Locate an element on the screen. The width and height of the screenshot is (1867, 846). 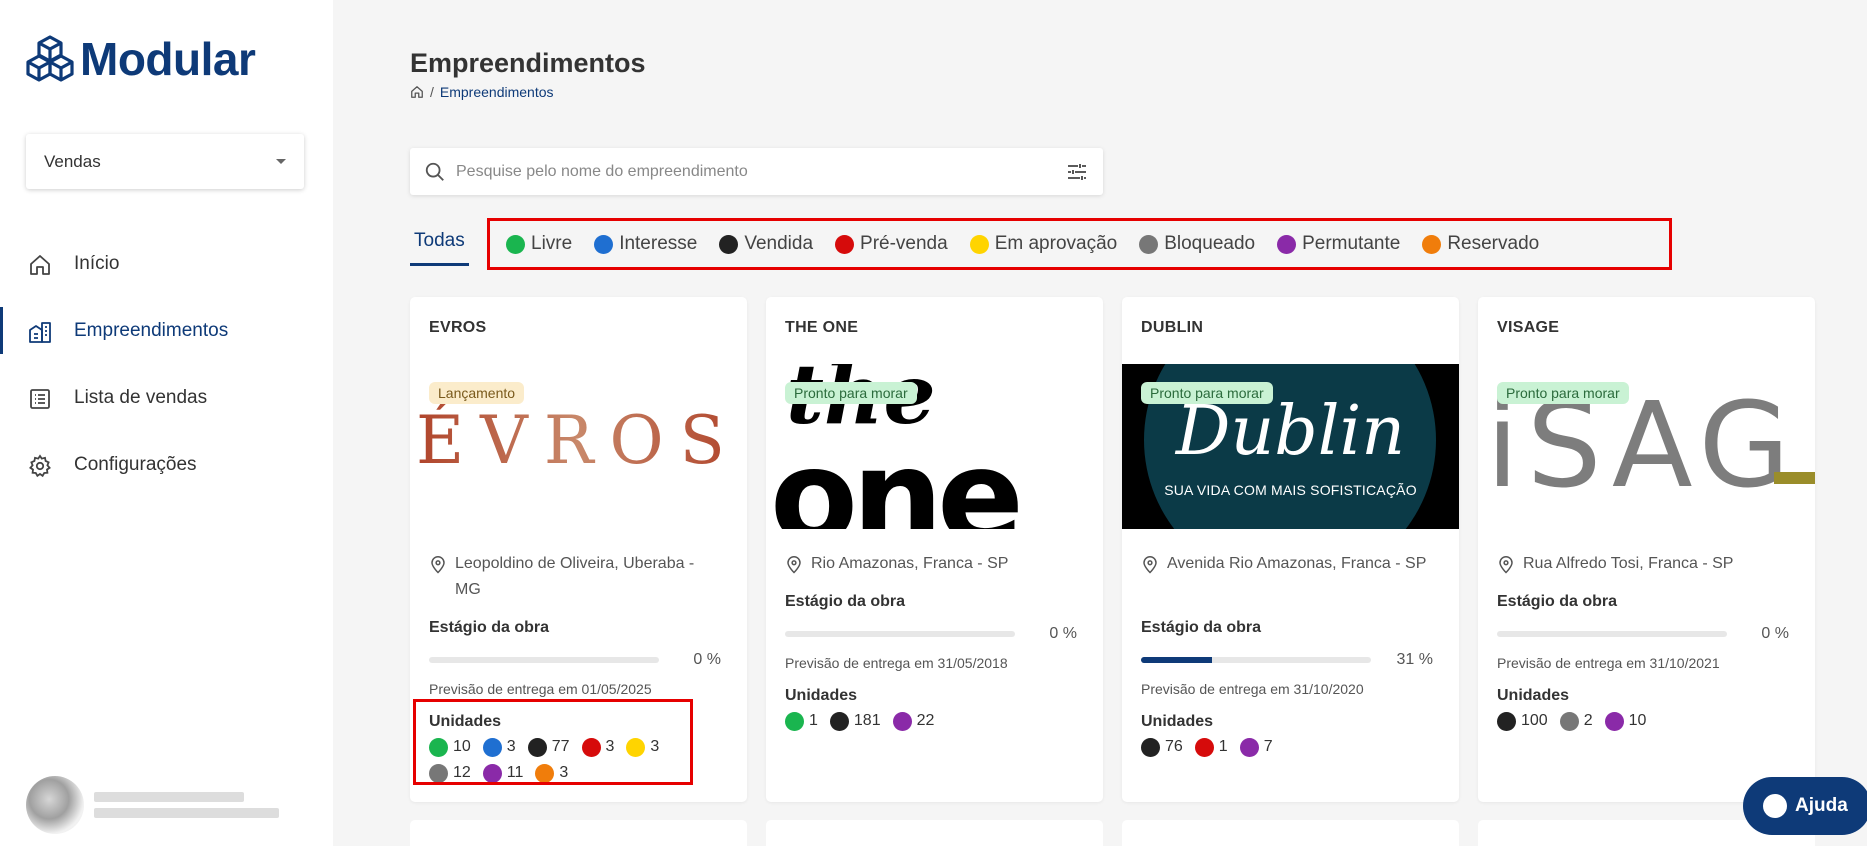
module-select: Vendas is located at coordinates (165, 161).